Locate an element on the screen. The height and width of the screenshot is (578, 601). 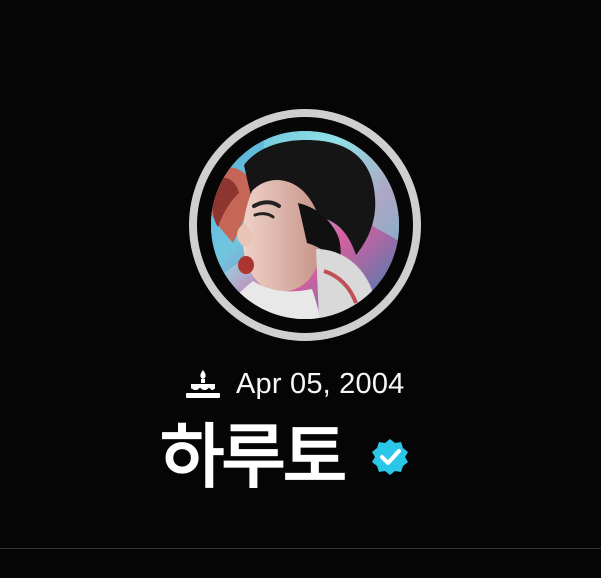
birthday-row: Apr 05, 2004 is located at coordinates (314, 384).